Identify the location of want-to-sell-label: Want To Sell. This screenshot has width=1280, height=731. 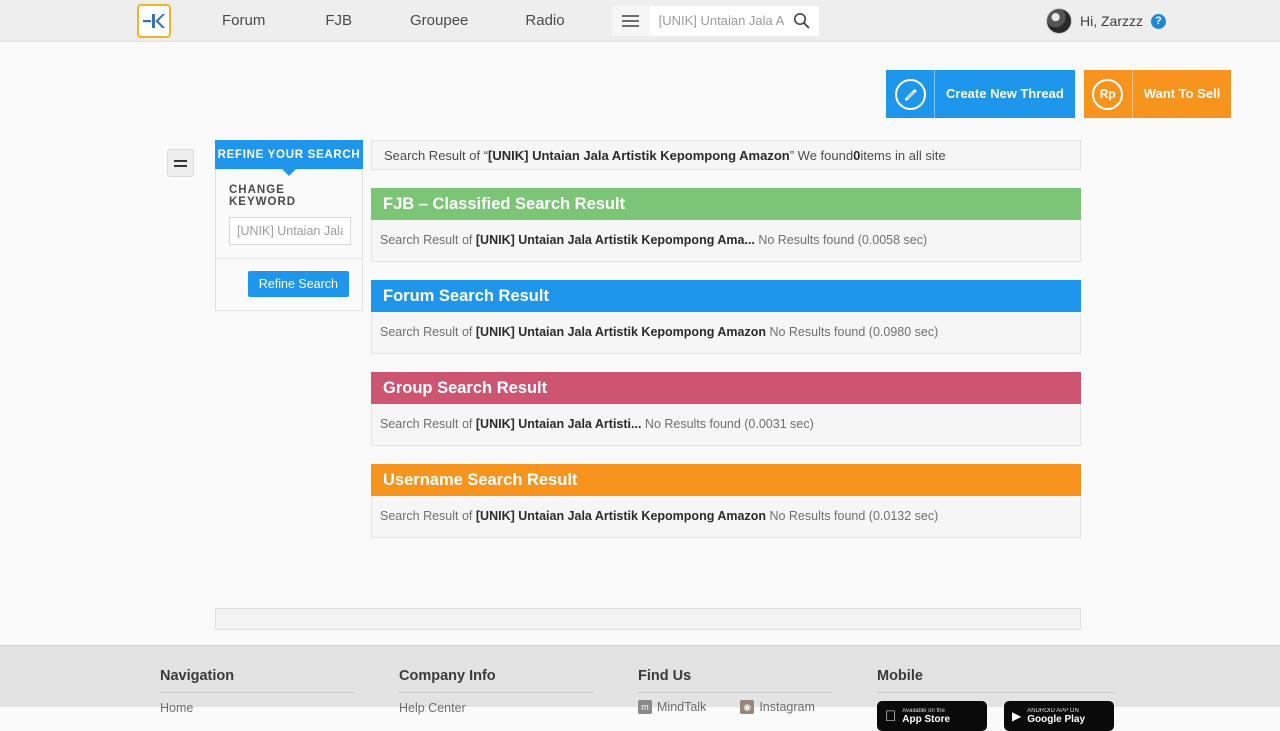
(1181, 94).